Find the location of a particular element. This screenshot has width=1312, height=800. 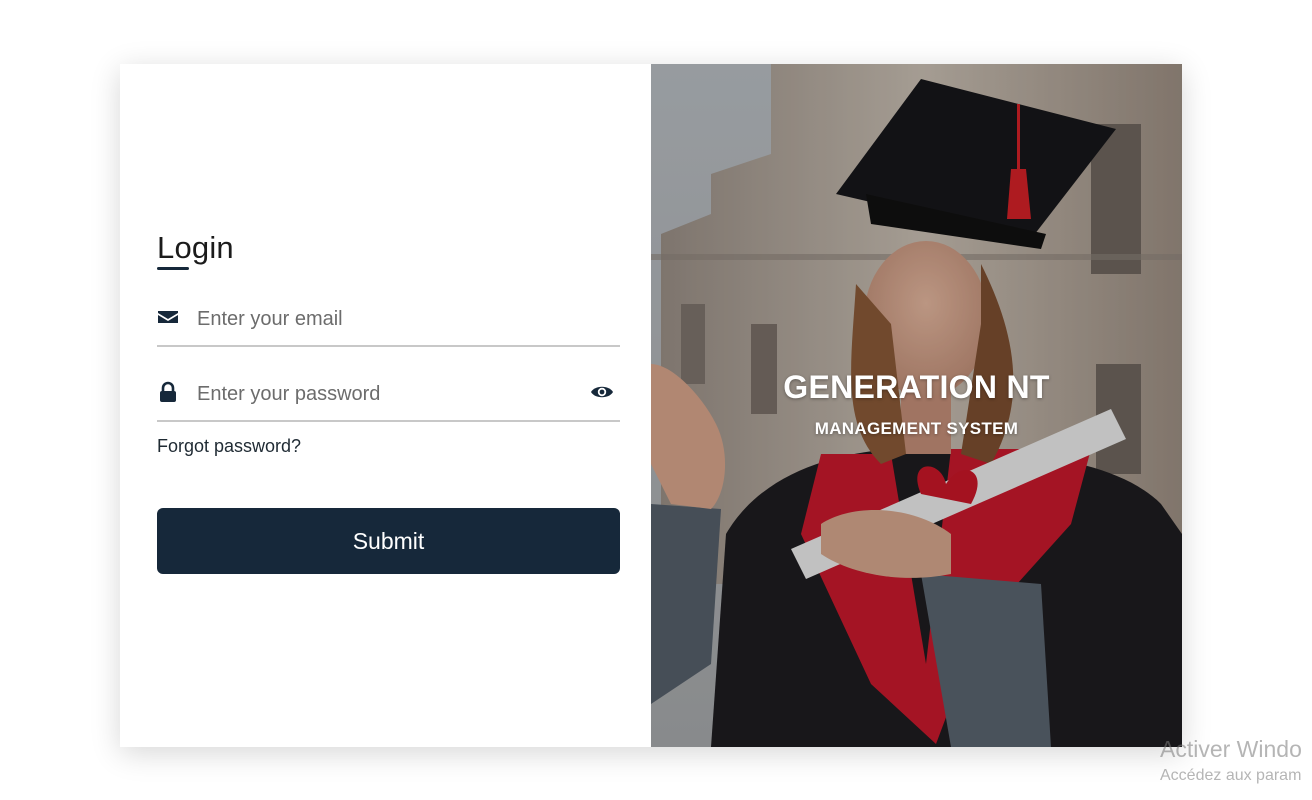

lock-icon is located at coordinates (168, 391).